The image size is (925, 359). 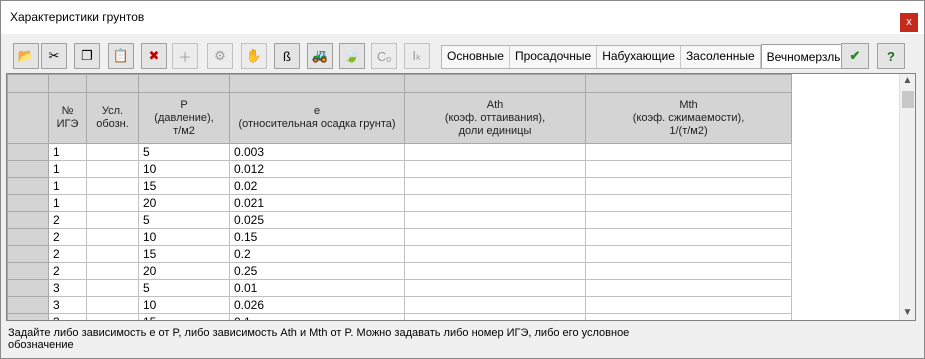 I want to click on co-button: Cₒ, so click(x=384, y=56).